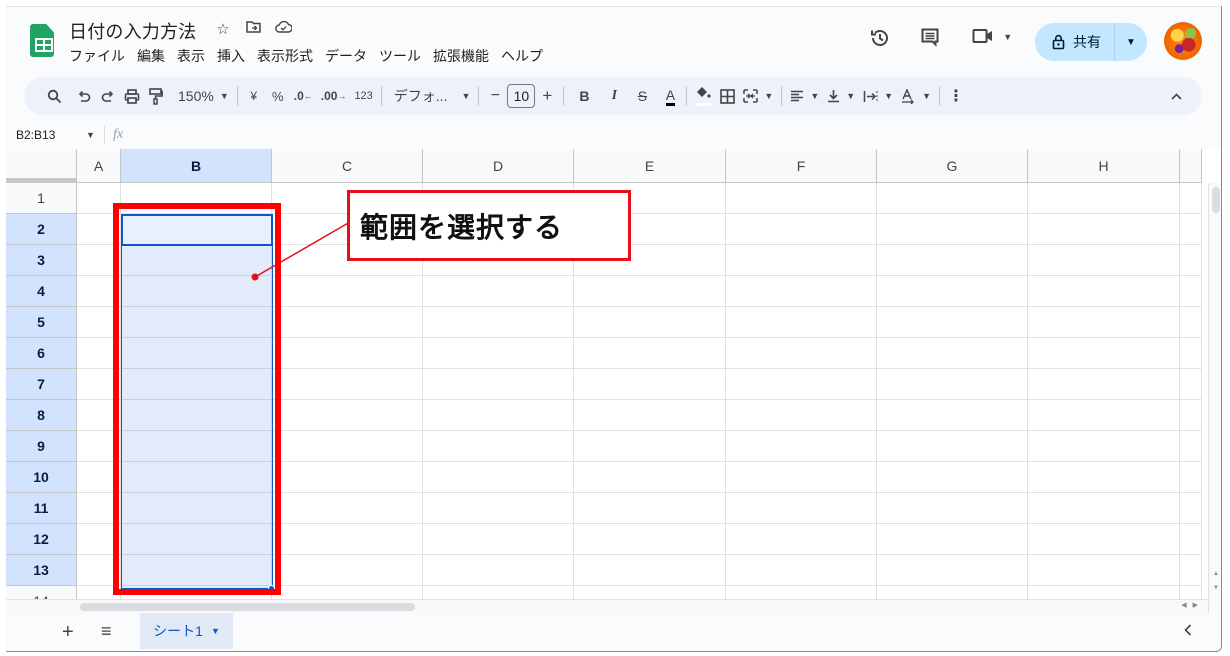 The image size is (1230, 656). What do you see at coordinates (916, 96) in the screenshot?
I see `text-rotation-button: ▼` at bounding box center [916, 96].